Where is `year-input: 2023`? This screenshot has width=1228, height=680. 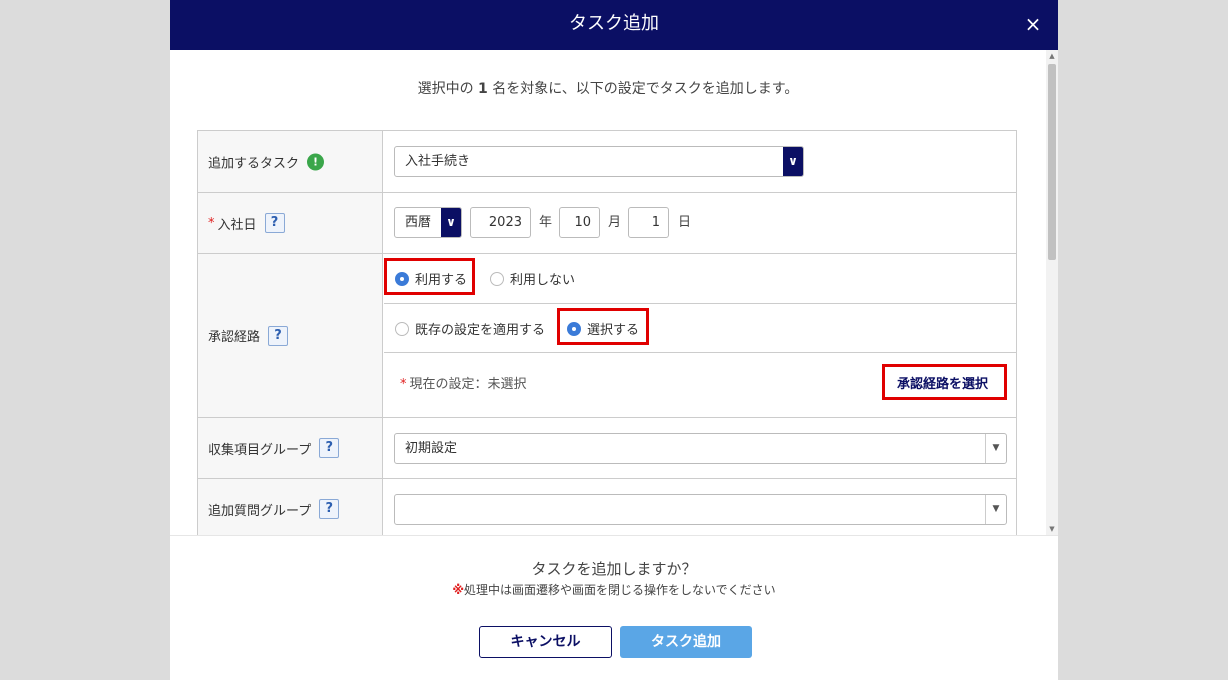 year-input: 2023 is located at coordinates (500, 222).